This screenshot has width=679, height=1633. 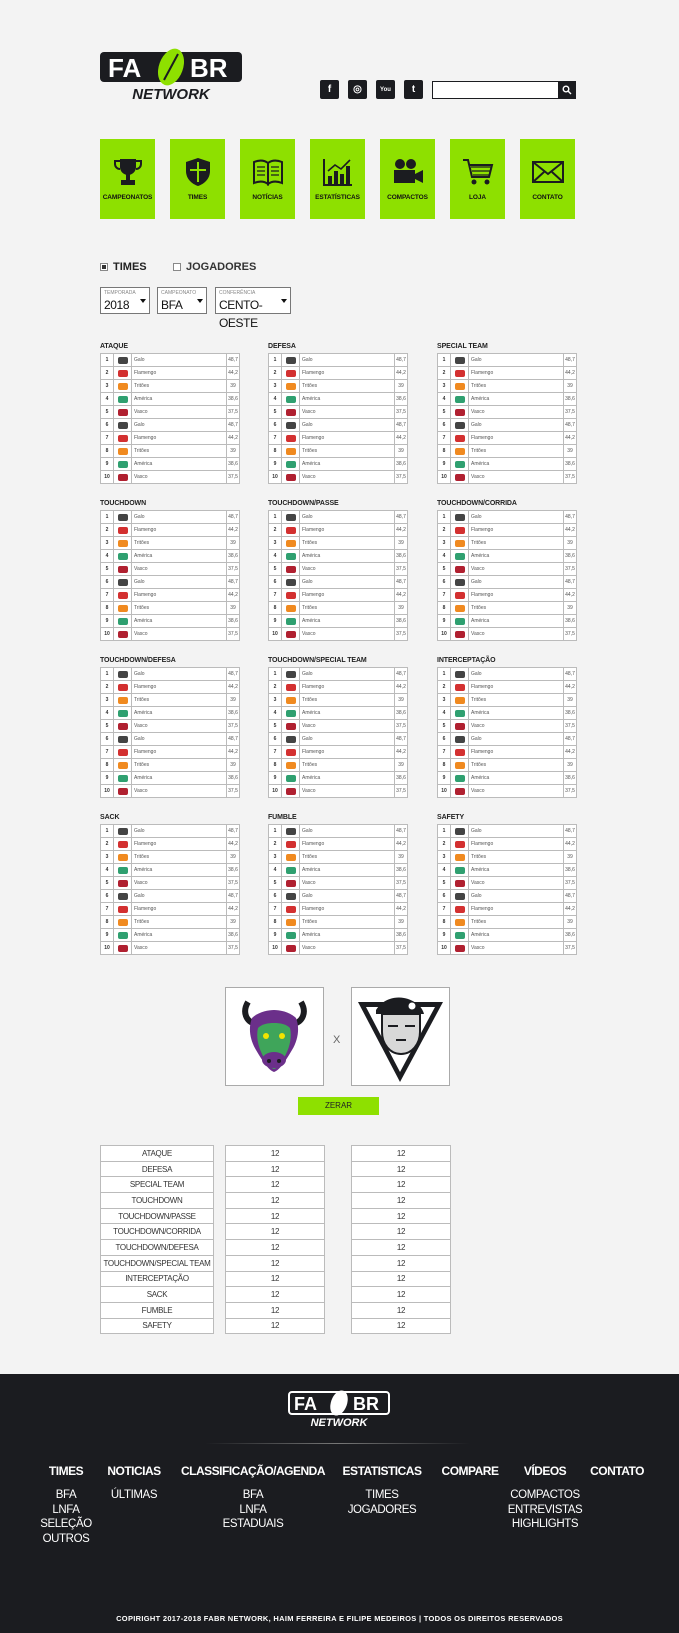 What do you see at coordinates (413, 89) in the screenshot?
I see `twitter-icon: t` at bounding box center [413, 89].